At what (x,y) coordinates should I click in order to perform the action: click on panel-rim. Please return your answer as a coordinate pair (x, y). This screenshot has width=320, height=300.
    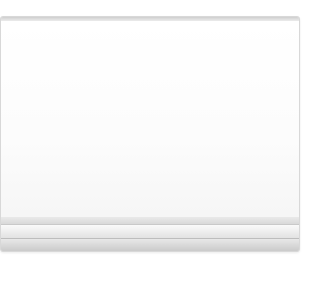
    Looking at the image, I should click on (150, 221).